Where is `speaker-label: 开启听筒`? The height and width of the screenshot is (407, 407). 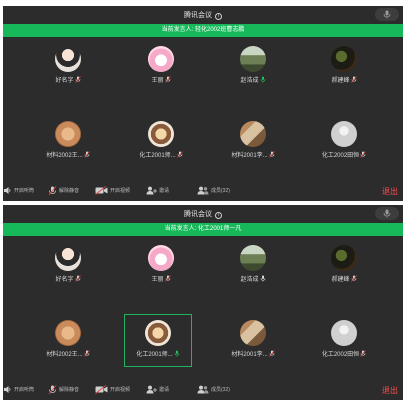
speaker-label: 开启听筒 is located at coordinates (24, 390).